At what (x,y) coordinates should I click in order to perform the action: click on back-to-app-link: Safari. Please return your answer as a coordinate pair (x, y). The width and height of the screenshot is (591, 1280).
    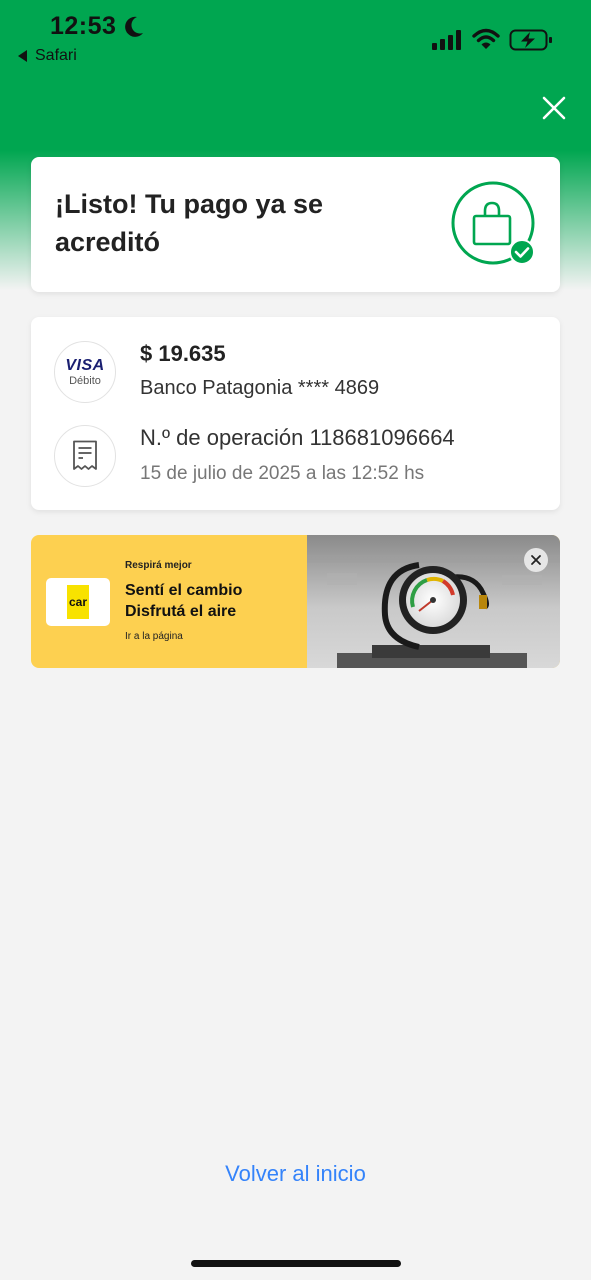
    Looking at the image, I should click on (47, 56).